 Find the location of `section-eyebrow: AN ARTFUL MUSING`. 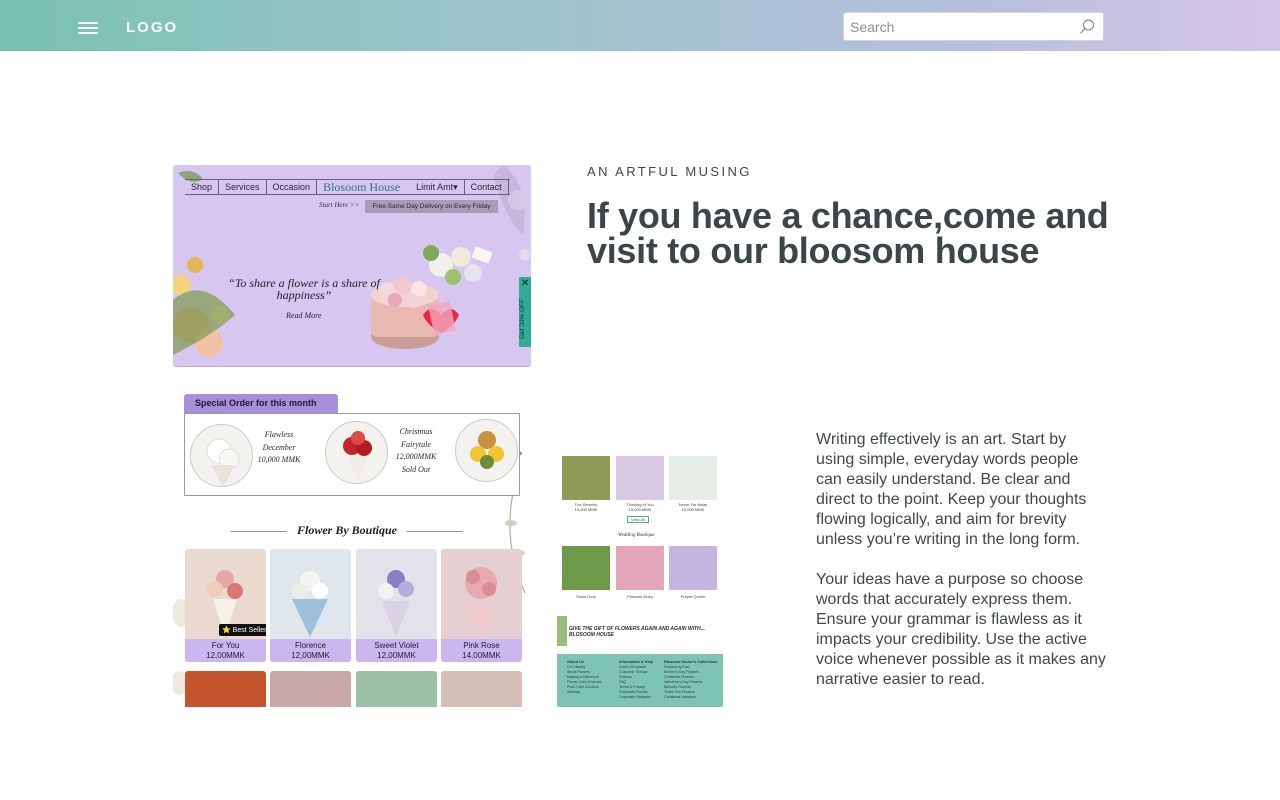

section-eyebrow: AN ARTFUL MUSING is located at coordinates (669, 171).